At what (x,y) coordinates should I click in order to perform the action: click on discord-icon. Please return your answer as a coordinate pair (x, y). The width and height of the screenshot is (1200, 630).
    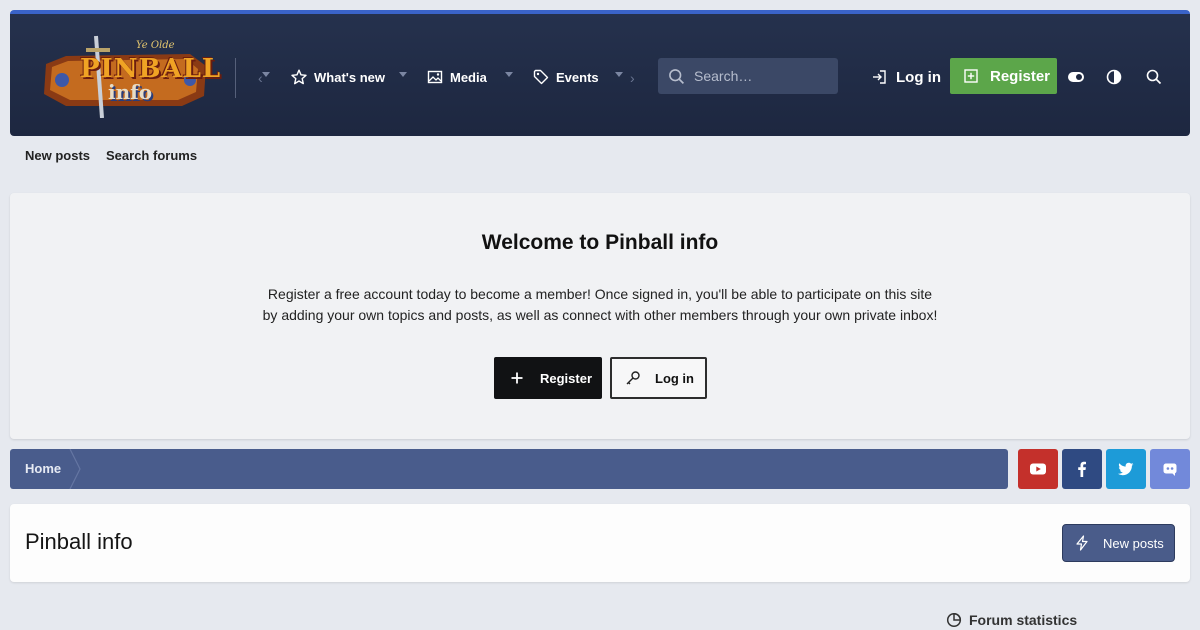
    Looking at the image, I should click on (1170, 469).